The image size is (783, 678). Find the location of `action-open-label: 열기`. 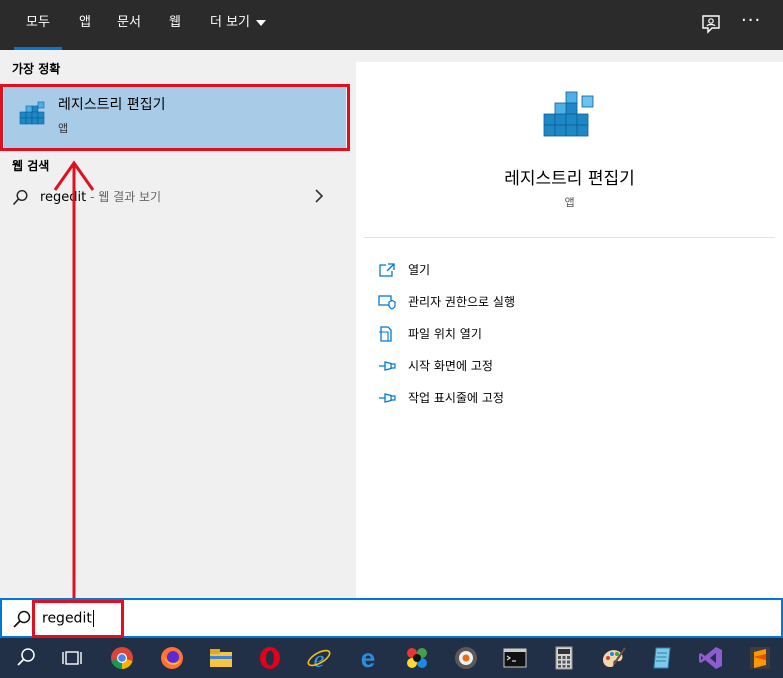

action-open-label: 열기 is located at coordinates (419, 270).